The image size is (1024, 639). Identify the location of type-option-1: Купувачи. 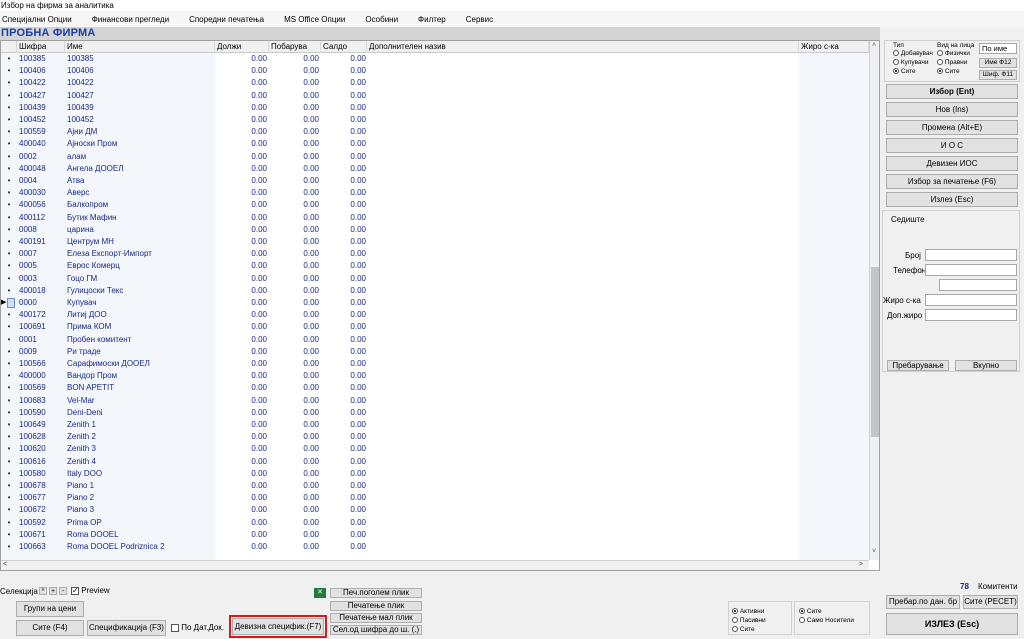
(911, 62).